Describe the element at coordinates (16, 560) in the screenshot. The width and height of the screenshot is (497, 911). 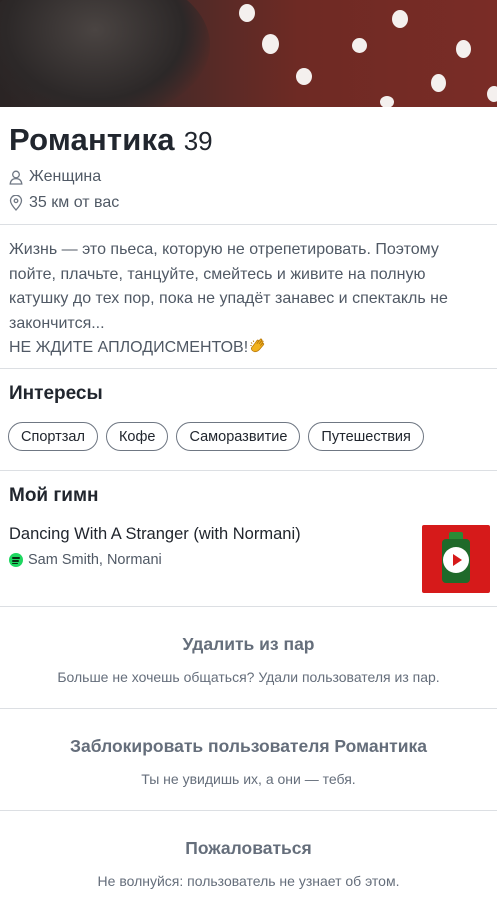
I see `spotify-icon` at that location.